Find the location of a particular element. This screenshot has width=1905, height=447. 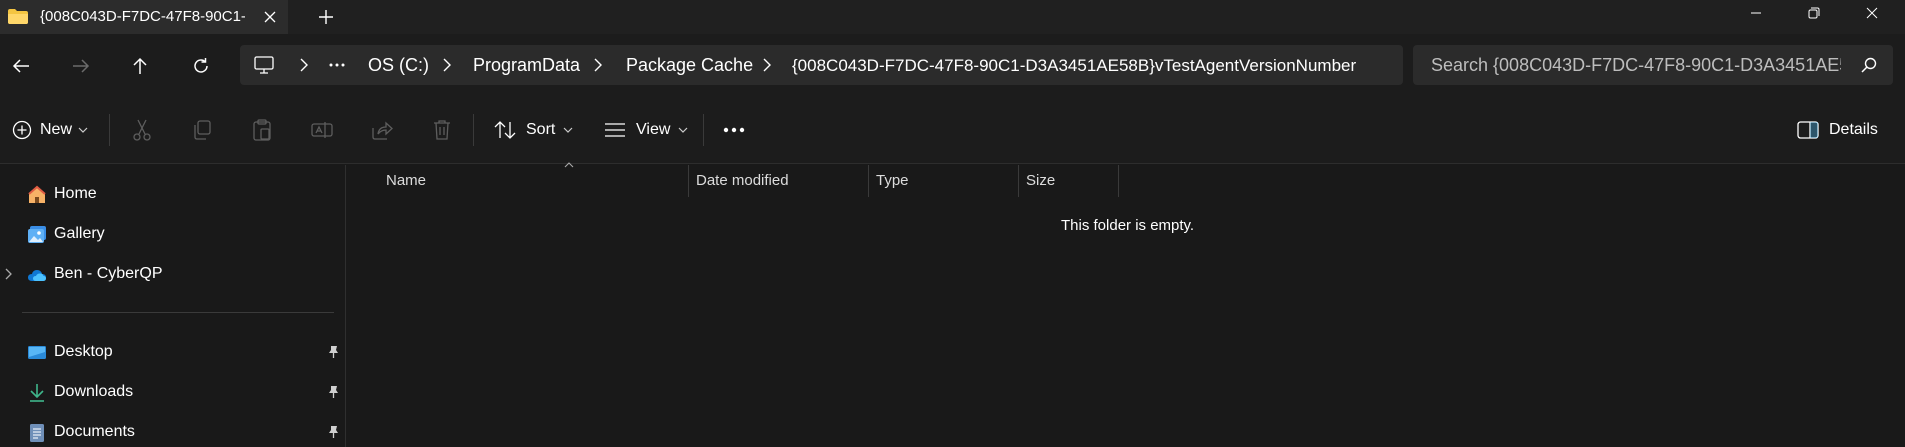

arrow-up-icon is located at coordinates (140, 65).